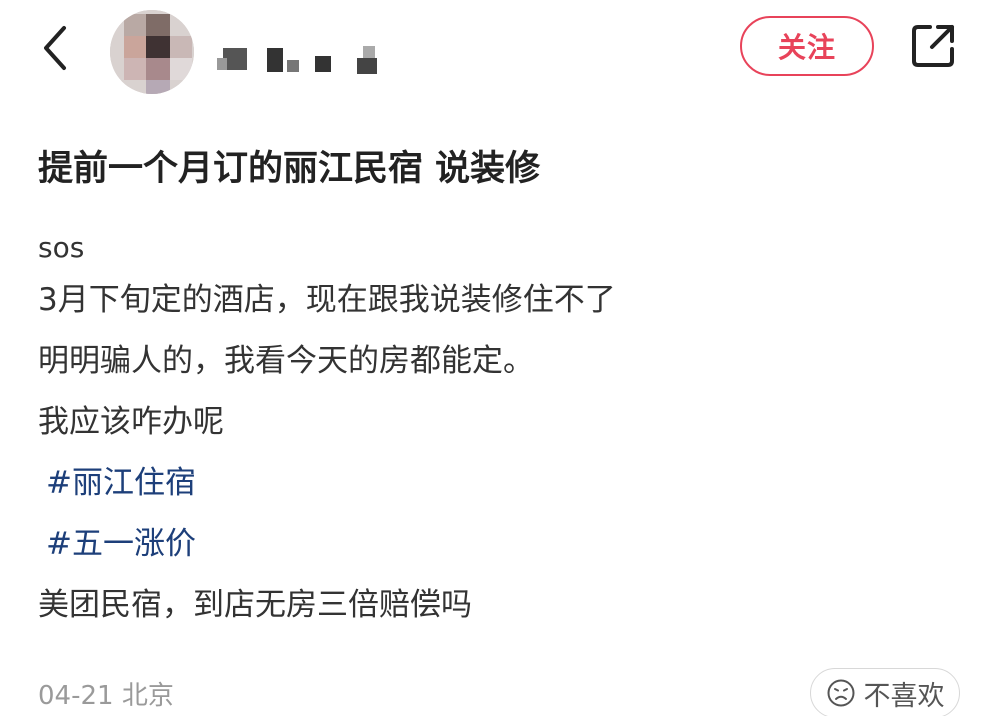 Image resolution: width=1000 pixels, height=716 pixels. Describe the element at coordinates (904, 696) in the screenshot. I see `dislike-label: 不喜欢` at that location.